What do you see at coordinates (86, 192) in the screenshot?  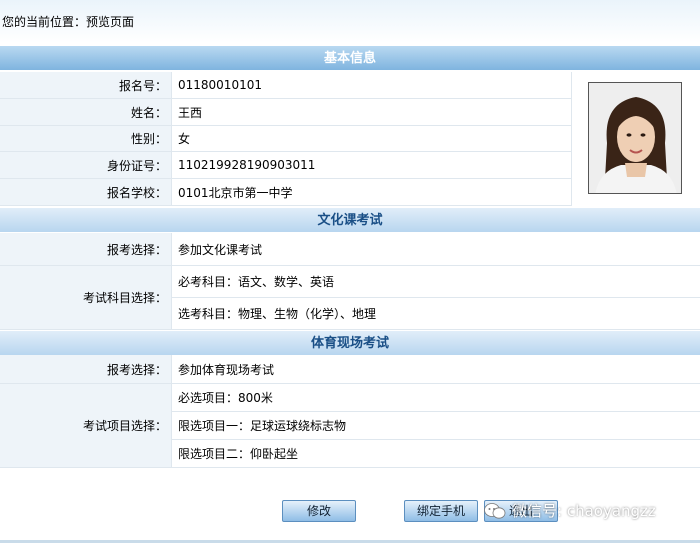 I see `info-label: 报名学校：` at bounding box center [86, 192].